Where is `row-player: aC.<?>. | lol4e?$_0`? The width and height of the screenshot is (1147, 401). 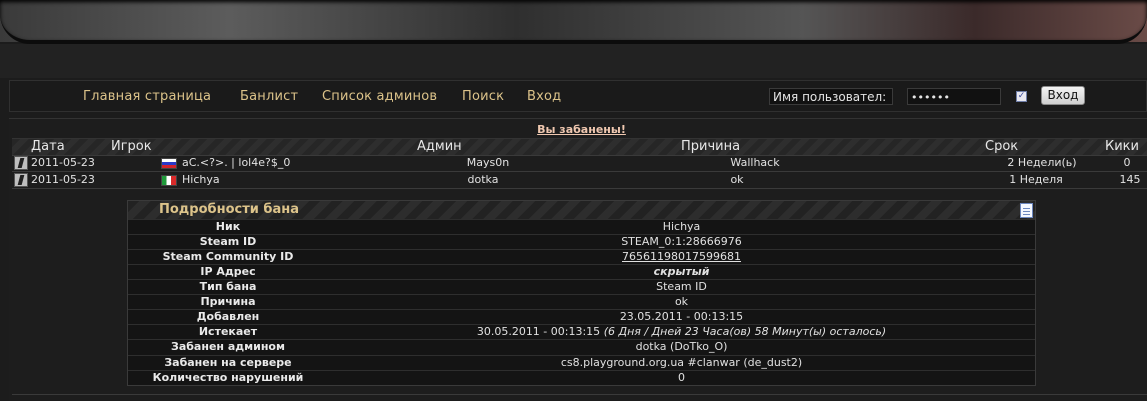 row-player: aC.<?>. | lol4e?$_0 is located at coordinates (236, 162).